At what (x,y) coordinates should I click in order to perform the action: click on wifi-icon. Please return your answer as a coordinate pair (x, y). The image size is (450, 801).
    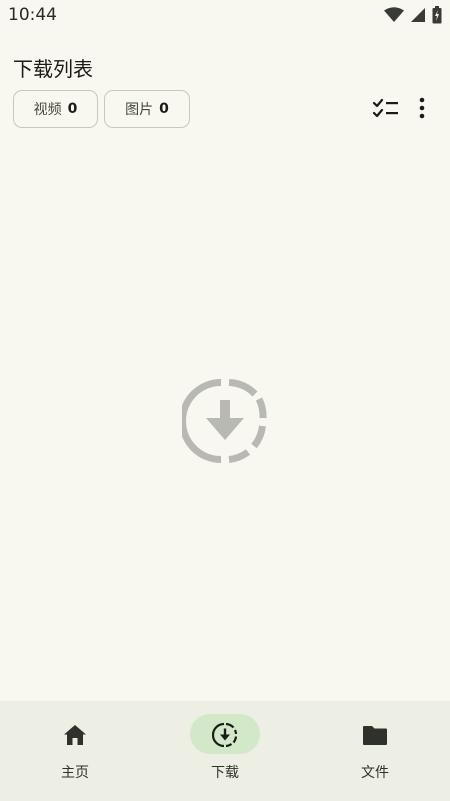
    Looking at the image, I should click on (394, 17).